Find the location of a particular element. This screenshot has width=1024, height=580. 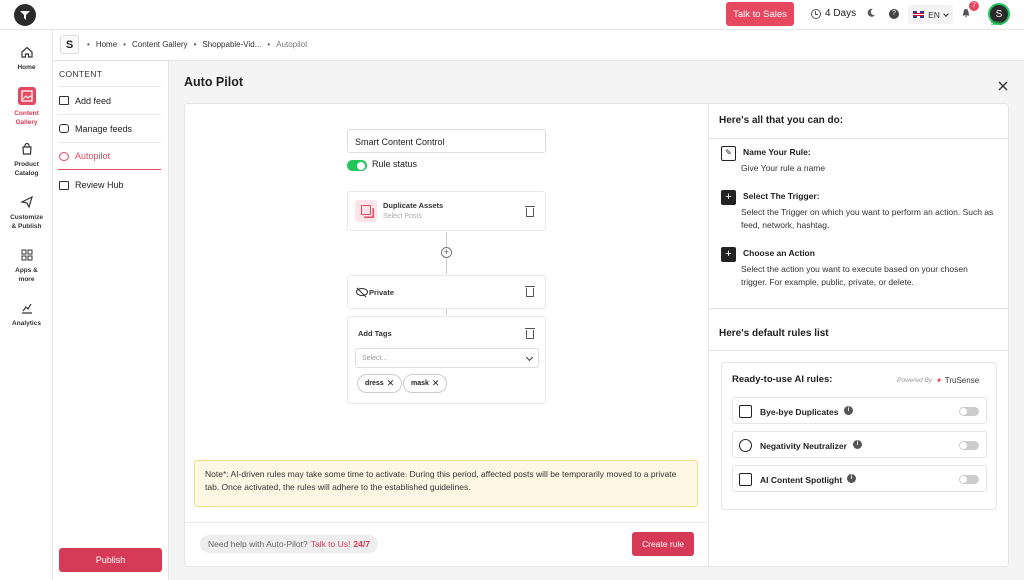

send-icon is located at coordinates (26, 202).